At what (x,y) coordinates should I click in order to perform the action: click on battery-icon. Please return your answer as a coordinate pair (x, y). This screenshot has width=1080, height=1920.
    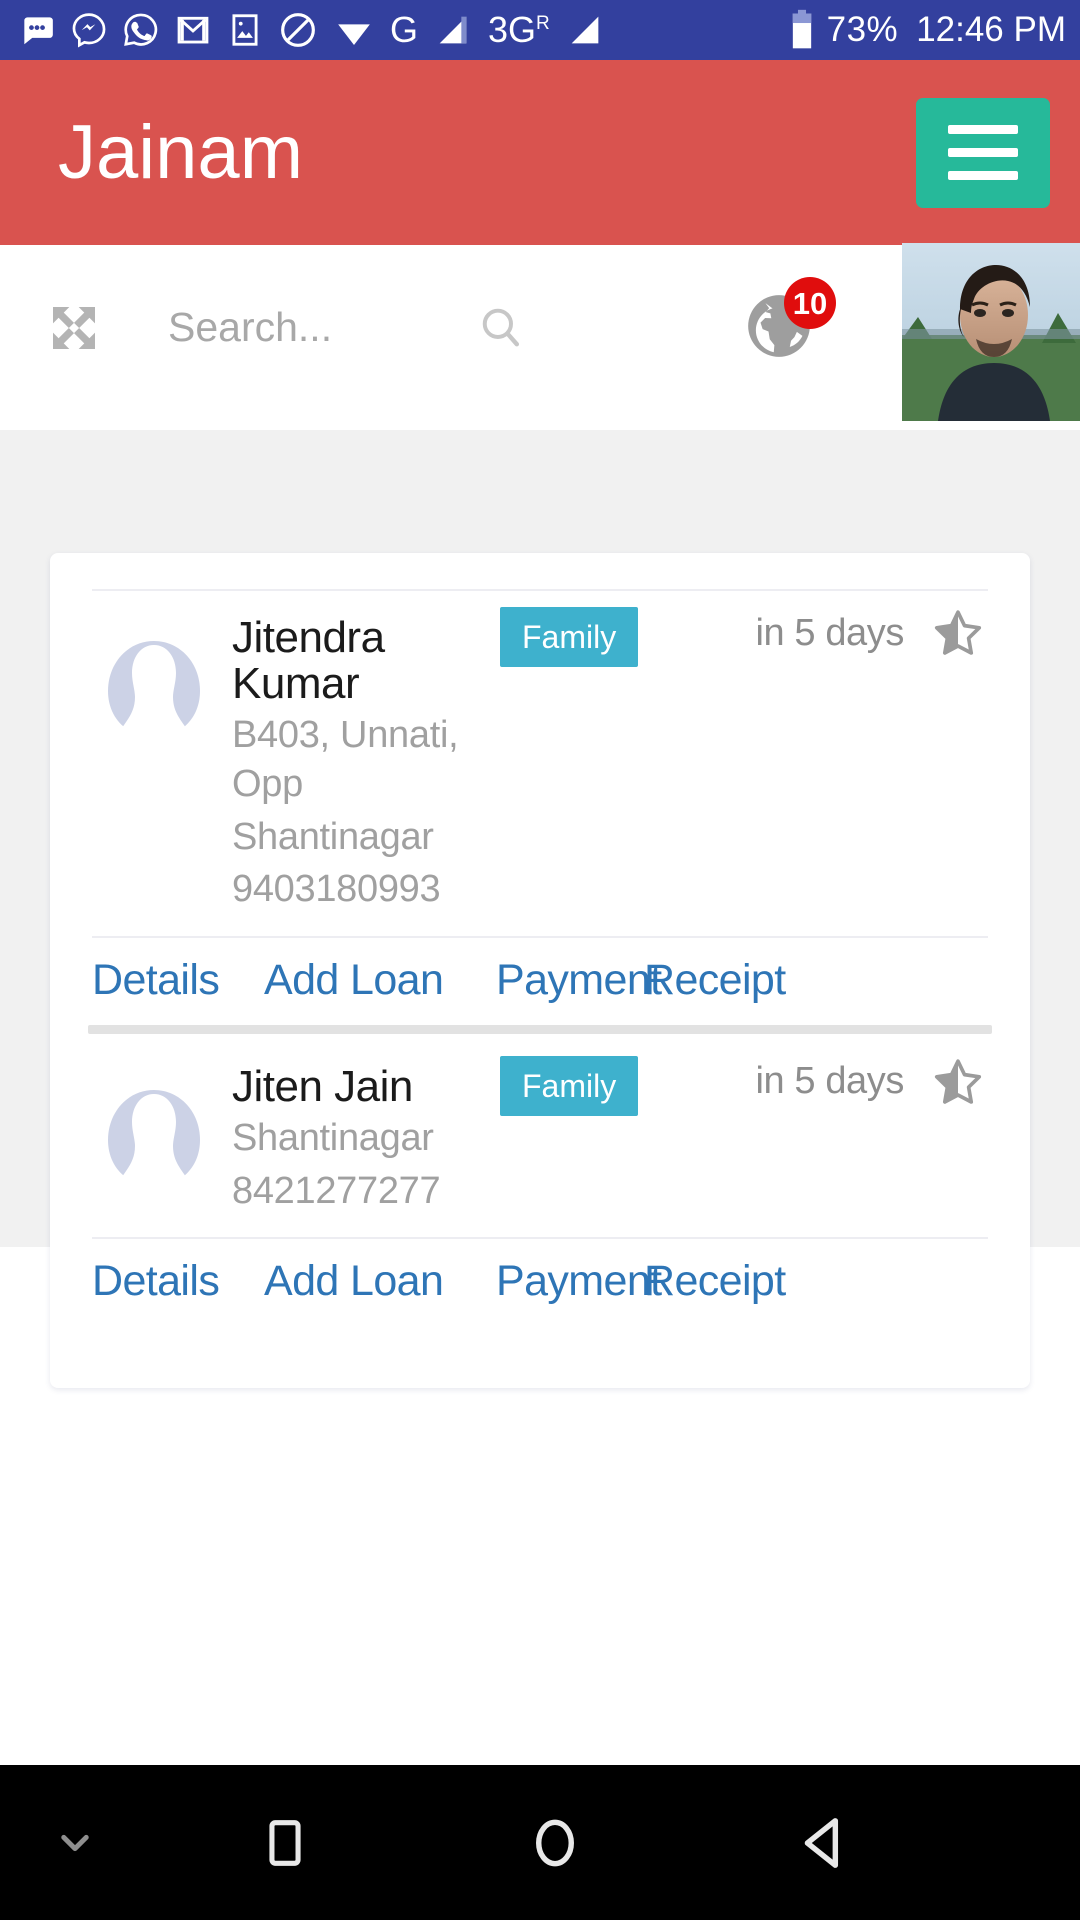
    Looking at the image, I should click on (802, 30).